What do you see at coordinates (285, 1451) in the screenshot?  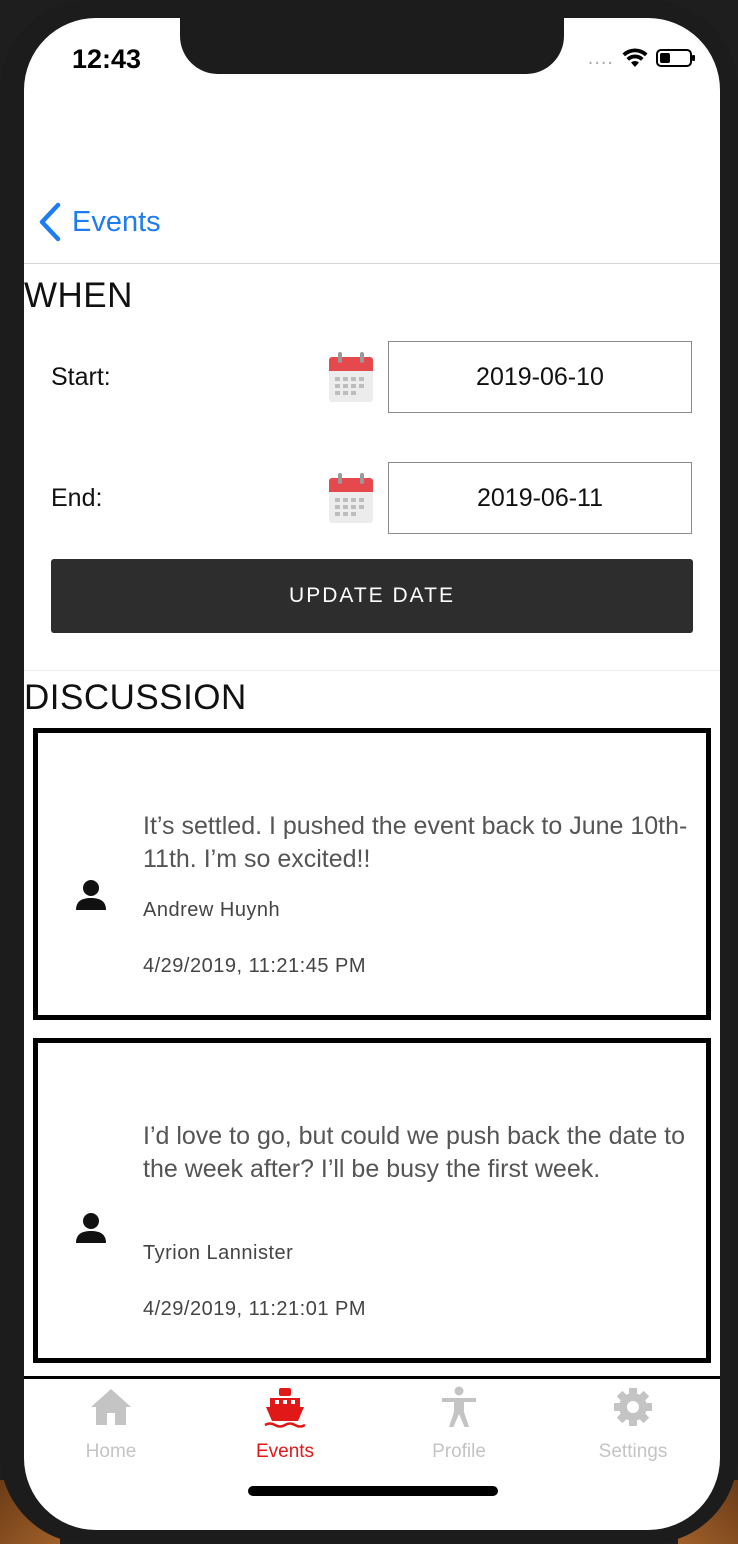 I see `tab-label: Events` at bounding box center [285, 1451].